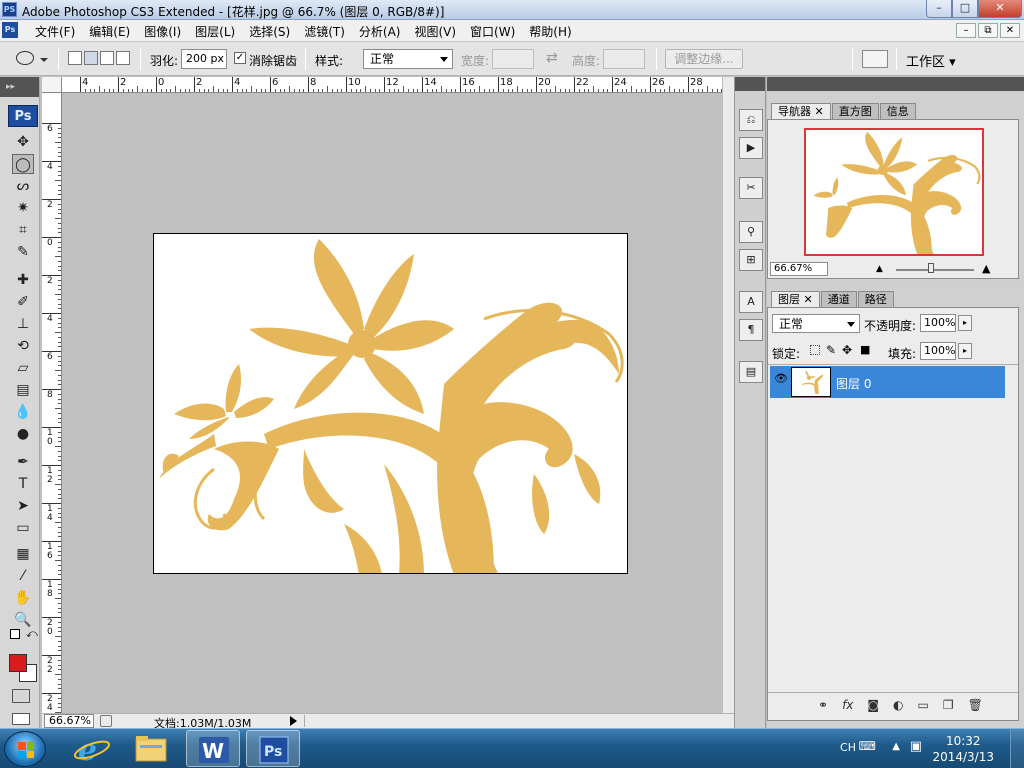 The width and height of the screenshot is (1024, 768). What do you see at coordinates (69, 721) in the screenshot?
I see `zoom-input: 66.67%` at bounding box center [69, 721].